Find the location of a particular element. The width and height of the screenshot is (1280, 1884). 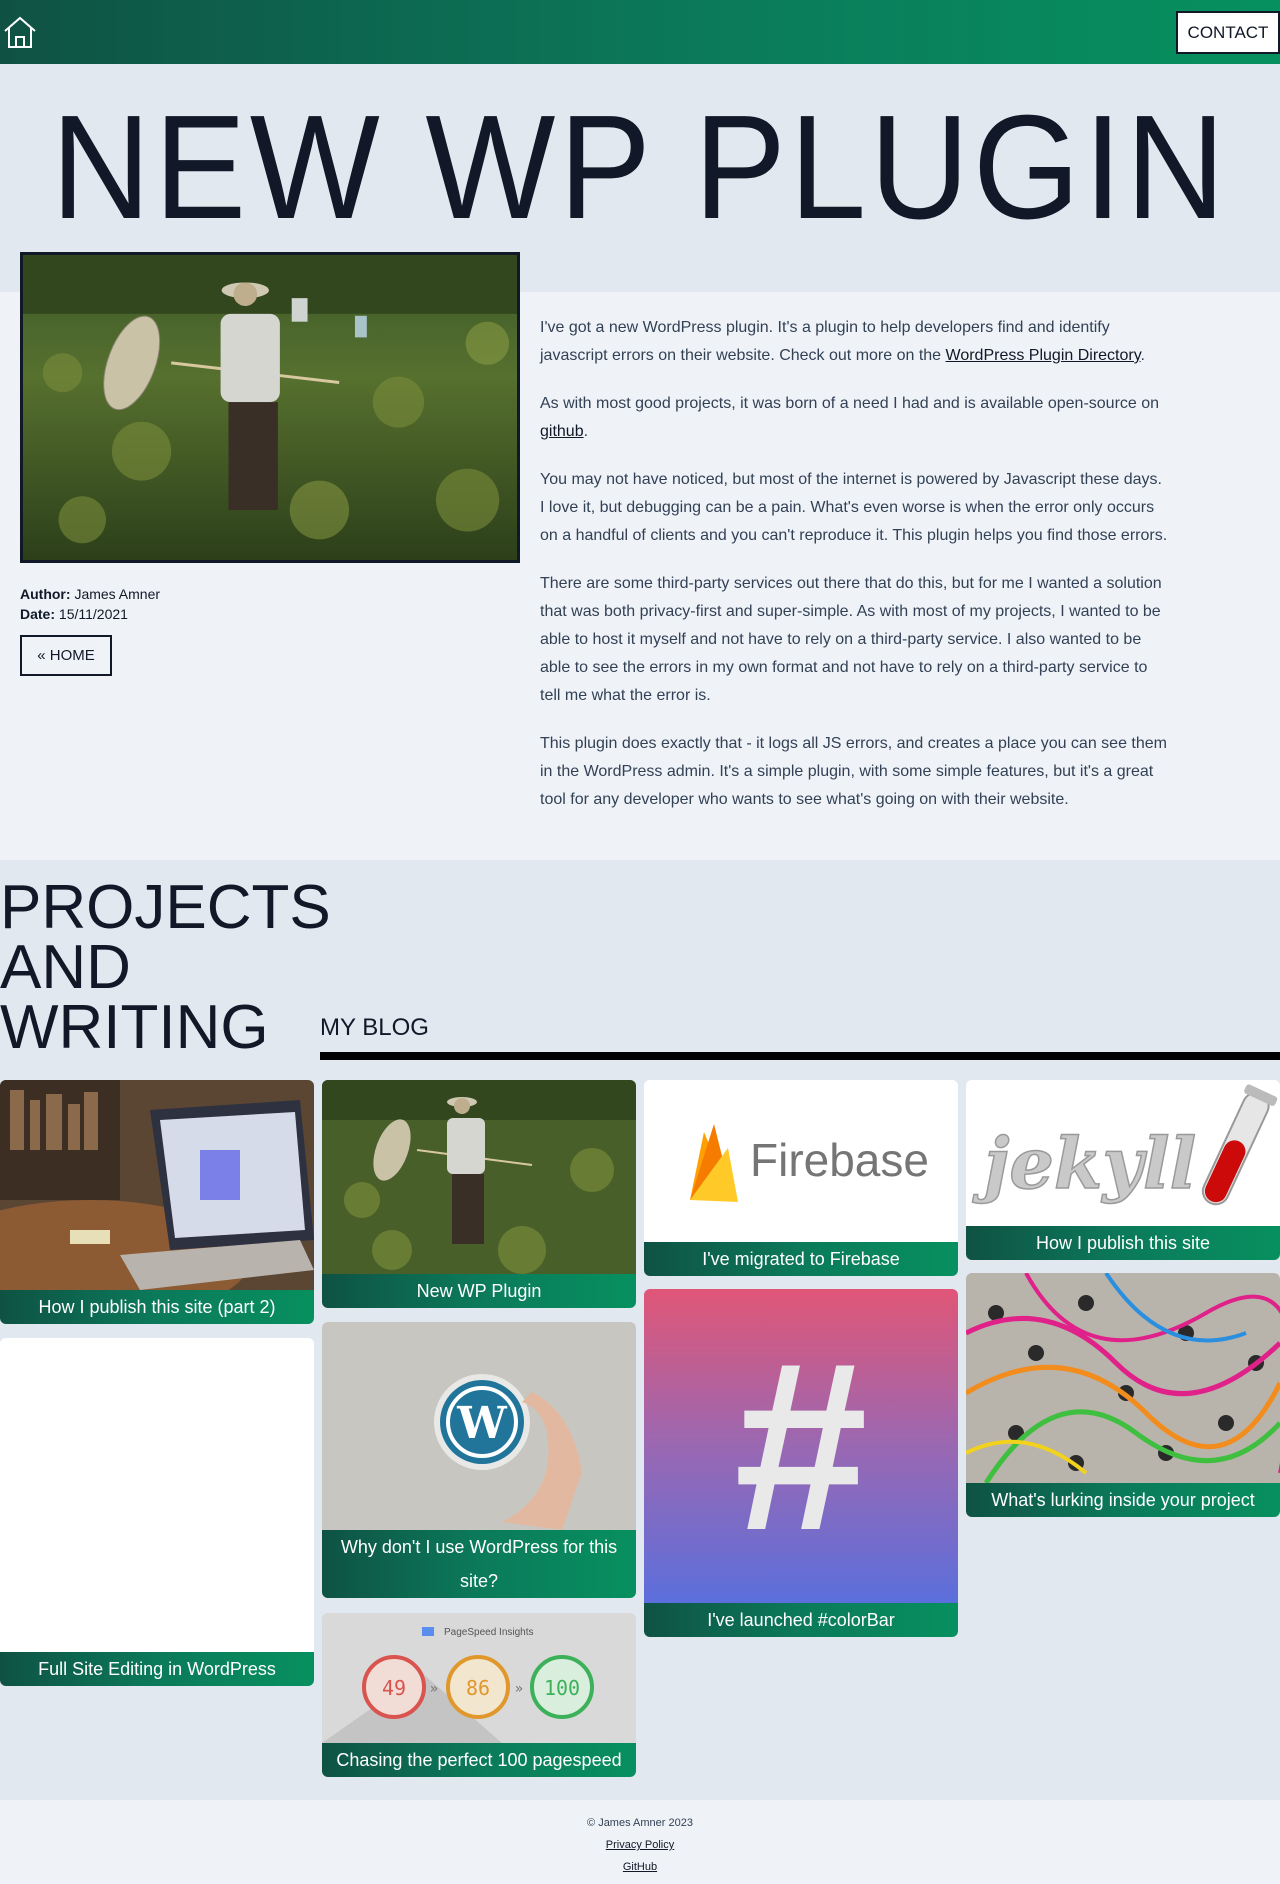

post-meta: Author: James Amner Date: 15/11/2021 is located at coordinates (90, 604).